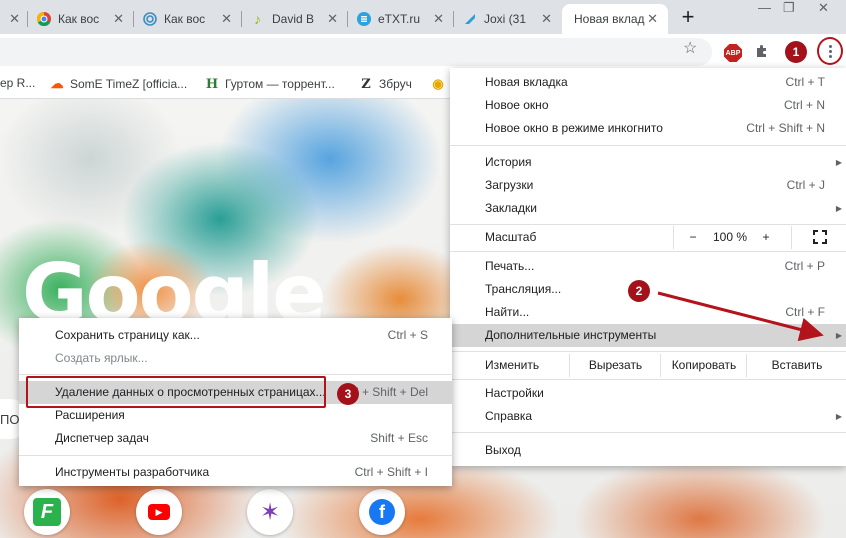 The height and width of the screenshot is (538, 846). What do you see at coordinates (648, 162) in the screenshot?
I see `menu-history: История ▶` at bounding box center [648, 162].